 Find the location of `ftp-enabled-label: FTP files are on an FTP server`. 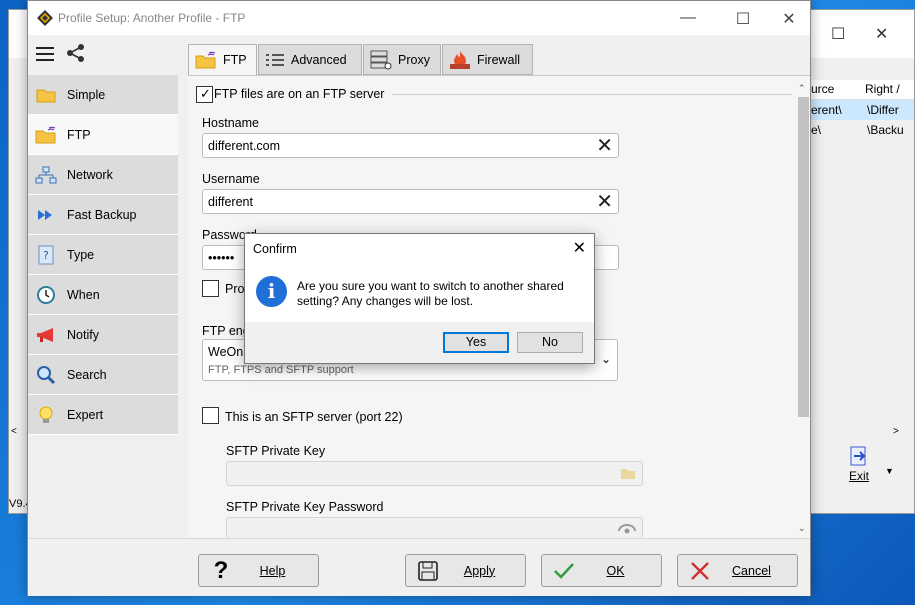

ftp-enabled-label: FTP files are on an FTP server is located at coordinates (299, 94).